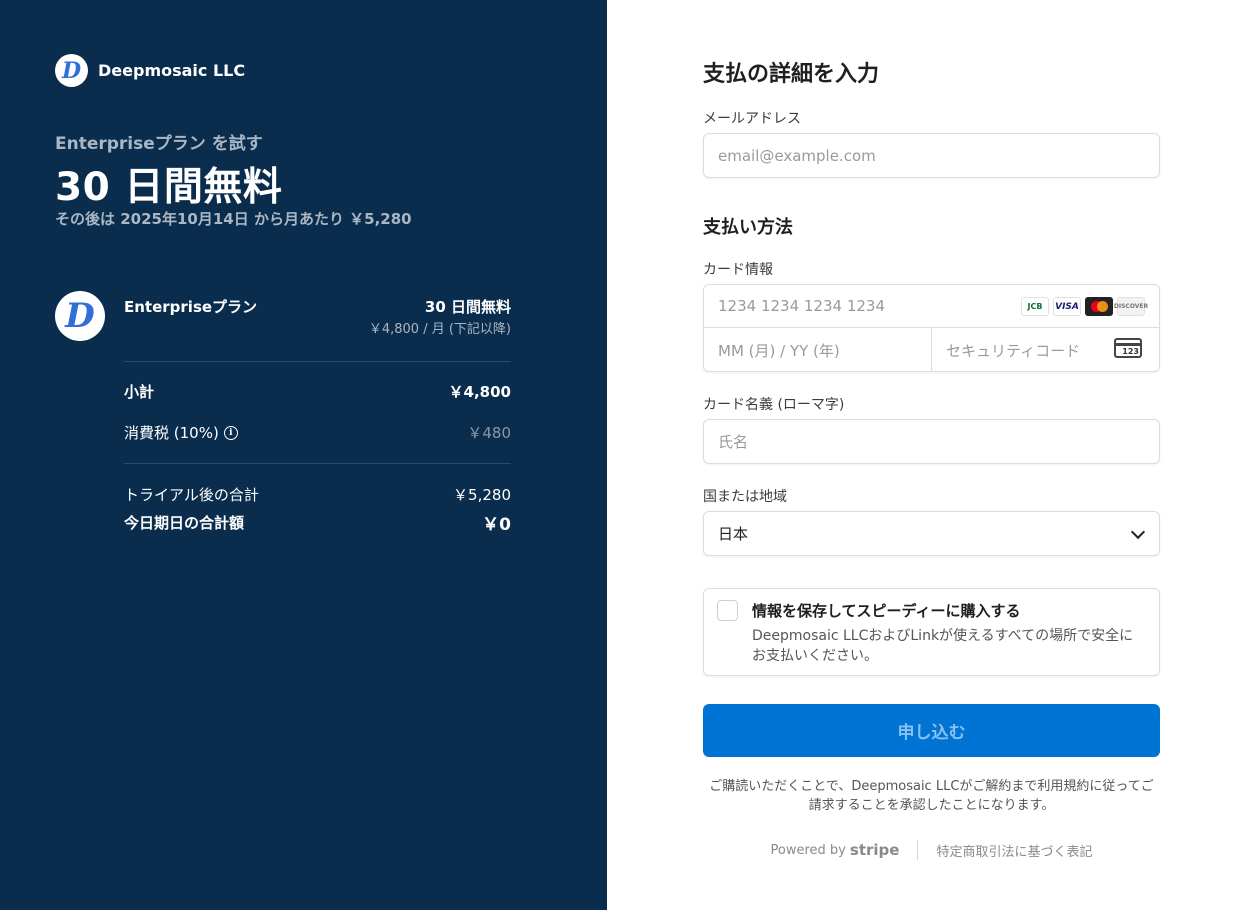 The width and height of the screenshot is (1245, 910). I want to click on visa-icon: VISA, so click(1067, 306).